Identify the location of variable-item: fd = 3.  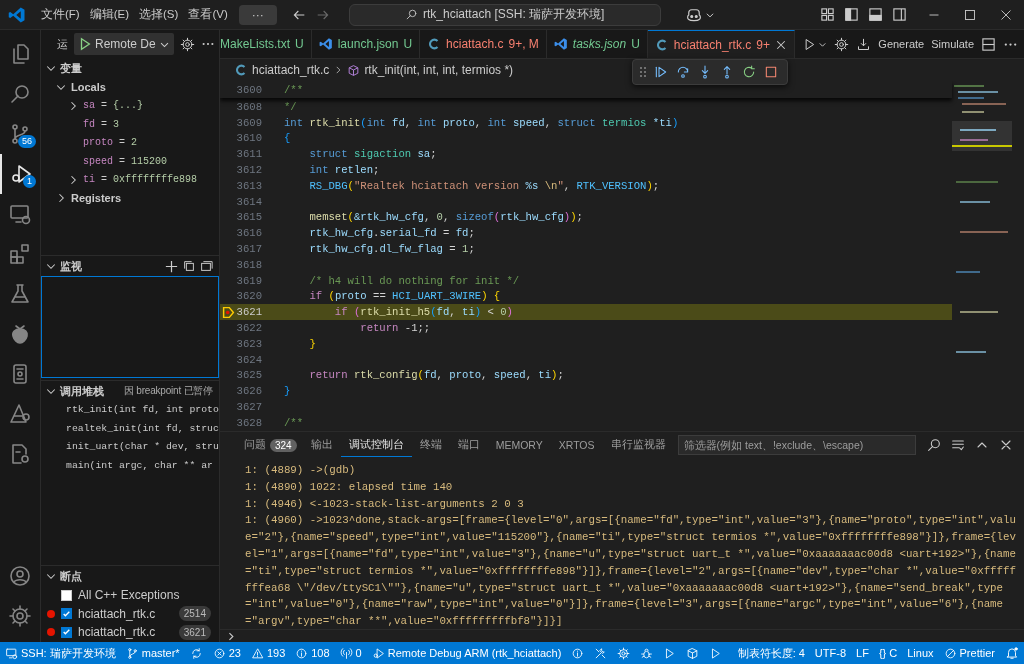
(101, 124).